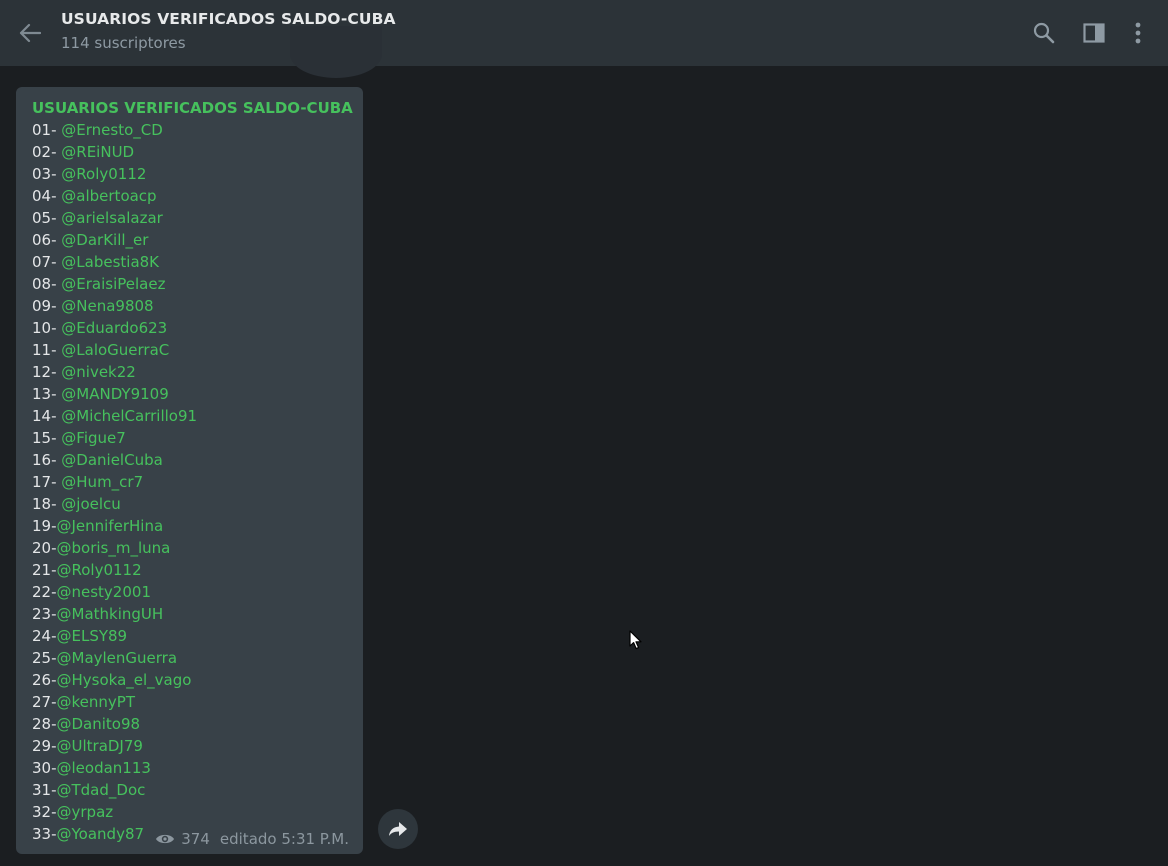 This screenshot has width=1168, height=866. I want to click on entry-number: 03-, so click(47, 174).